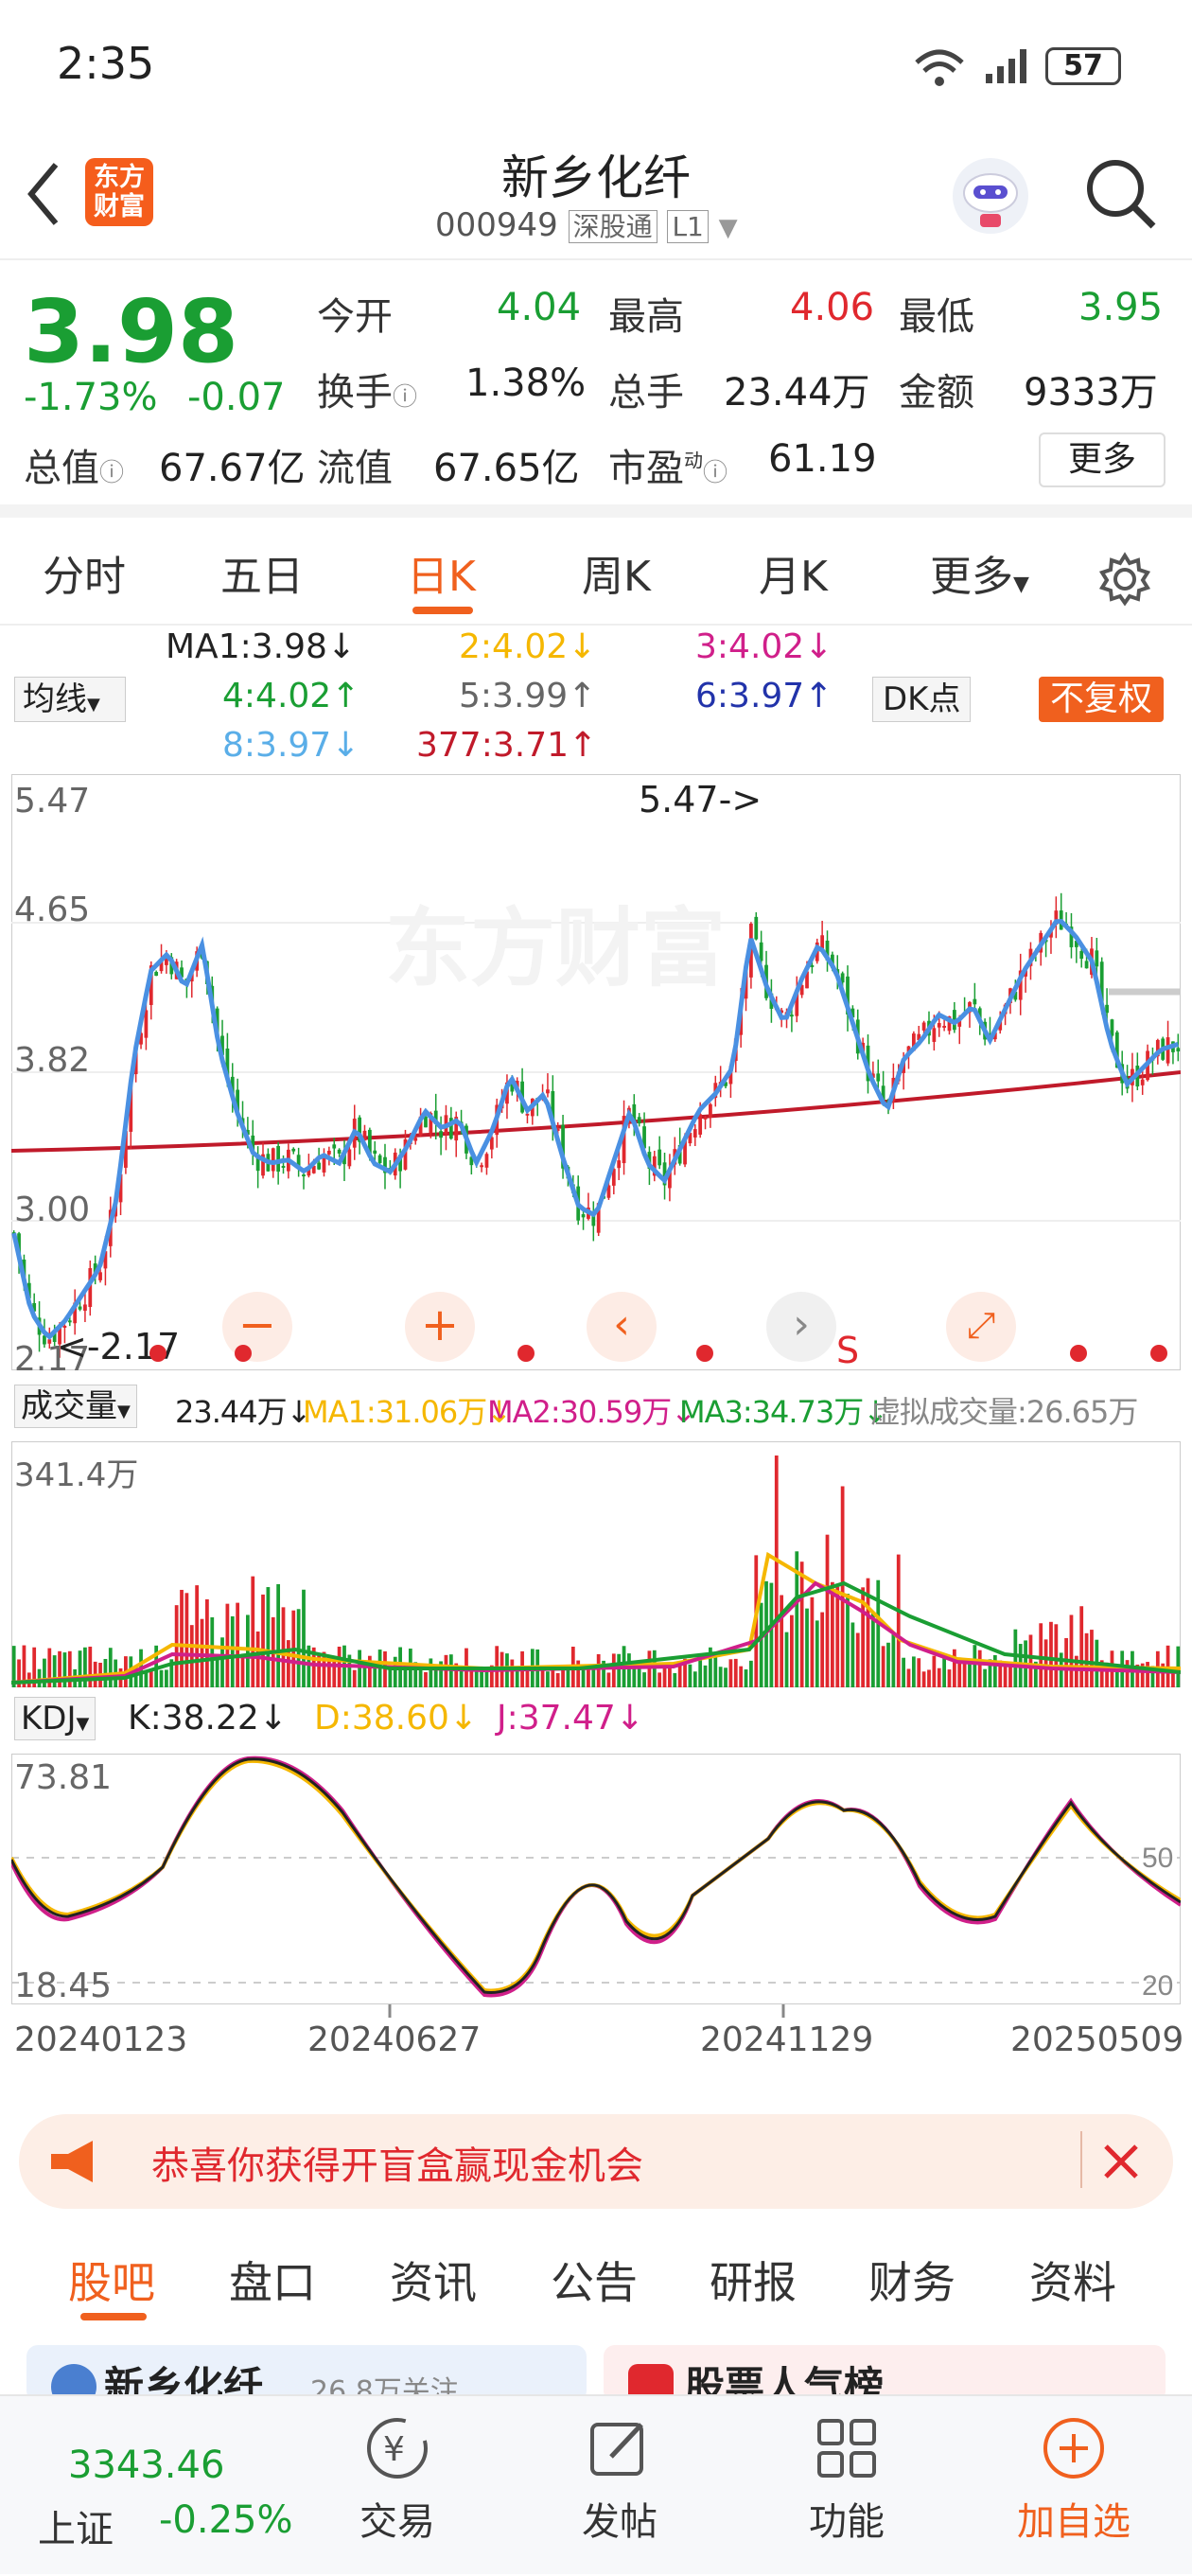  What do you see at coordinates (596, 1564) in the screenshot?
I see `volume-chart` at bounding box center [596, 1564].